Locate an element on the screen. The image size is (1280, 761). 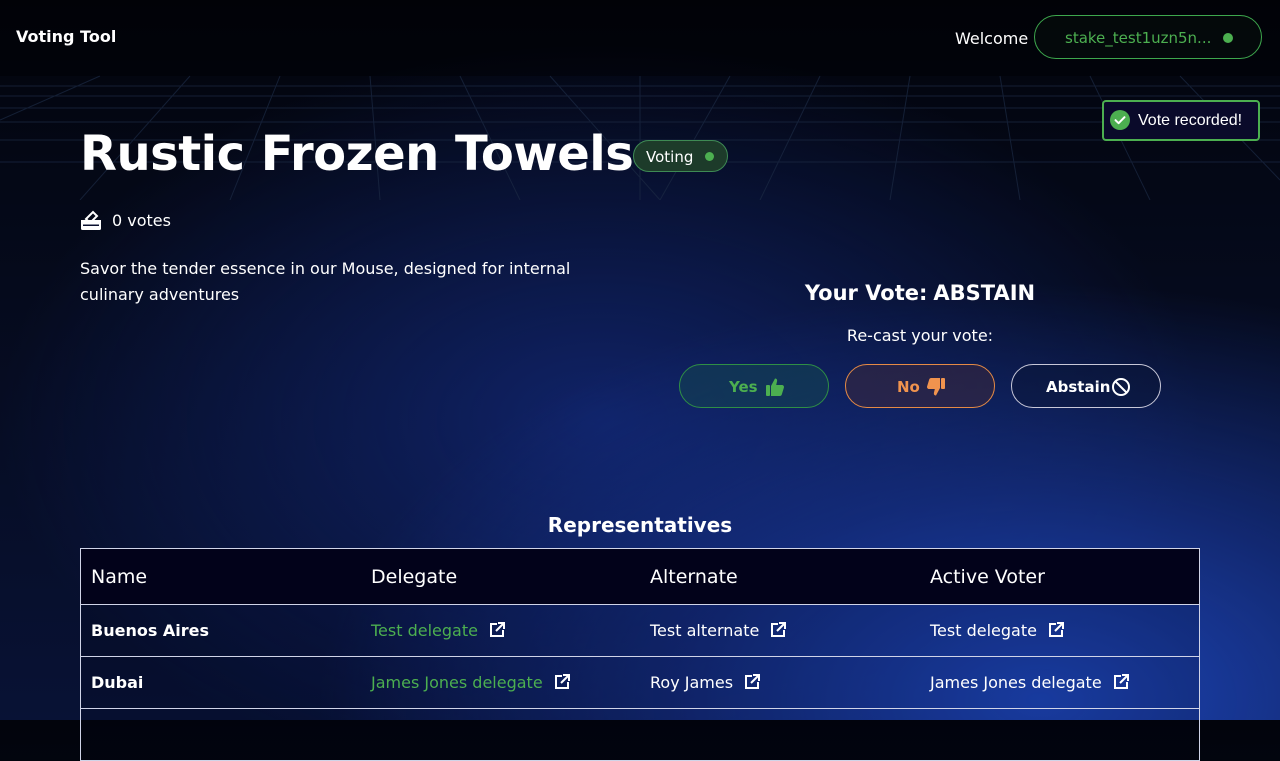
your-vote: Your Vote: ABSTAIN is located at coordinates (920, 293).